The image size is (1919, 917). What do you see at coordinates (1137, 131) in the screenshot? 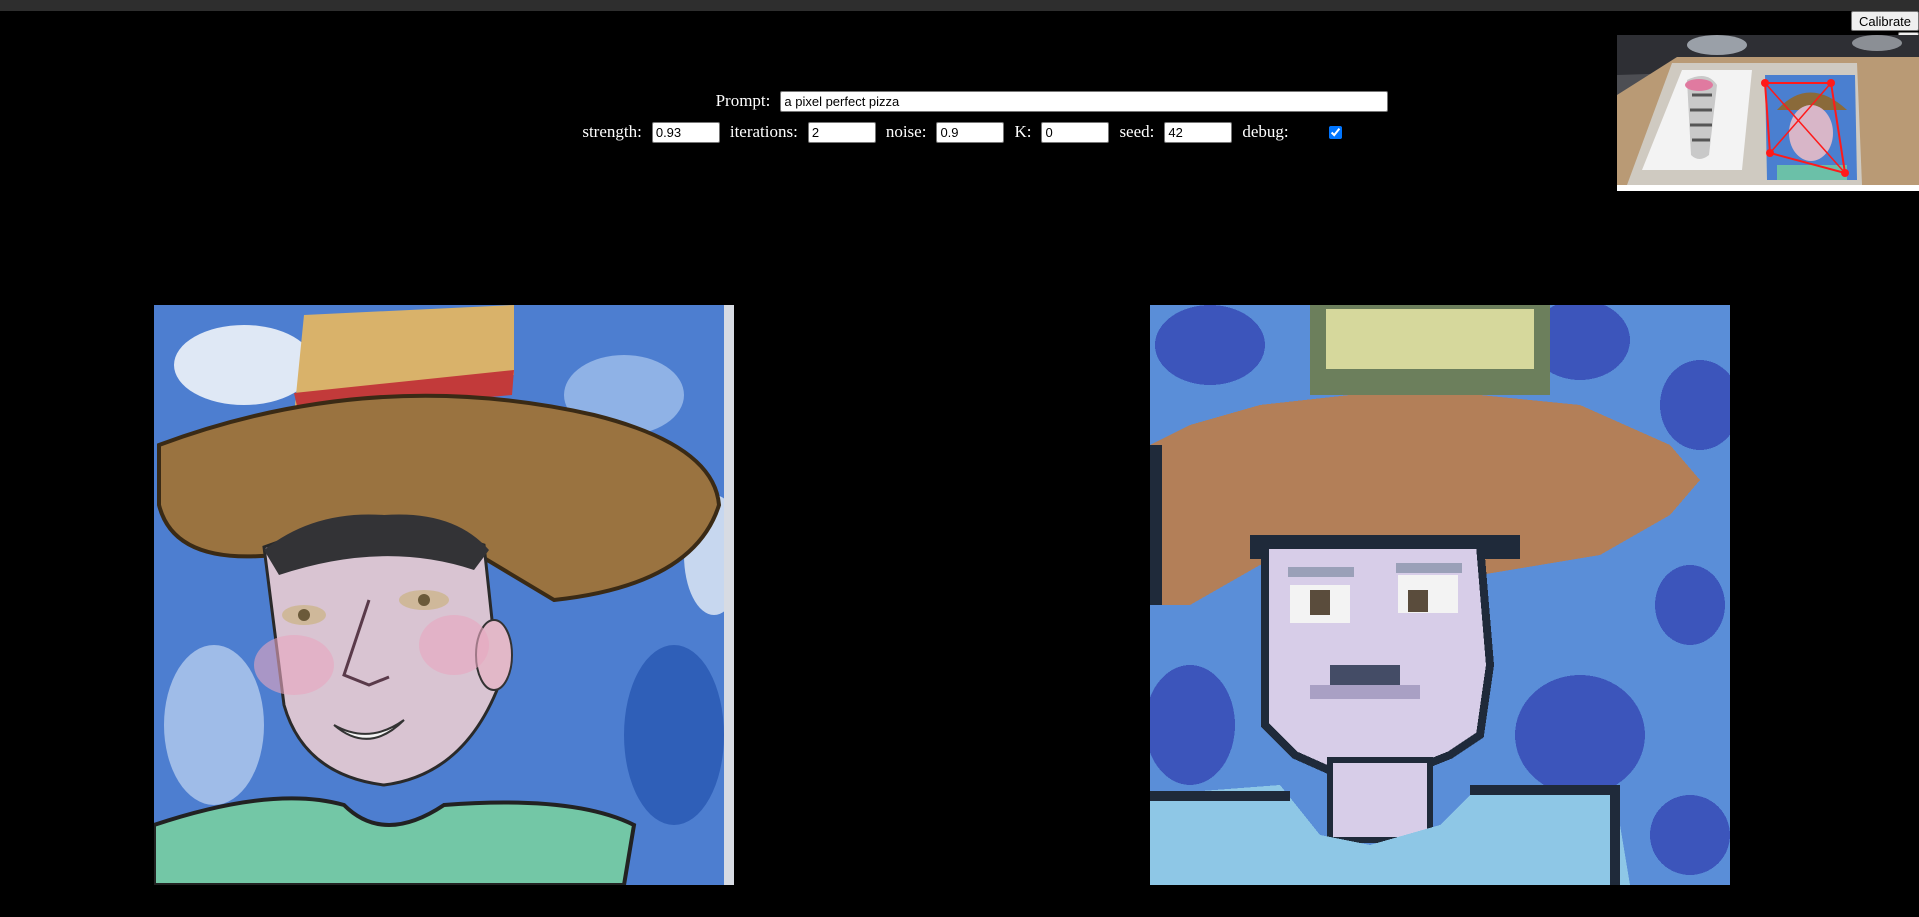
I see `seed-label: seed:` at bounding box center [1137, 131].